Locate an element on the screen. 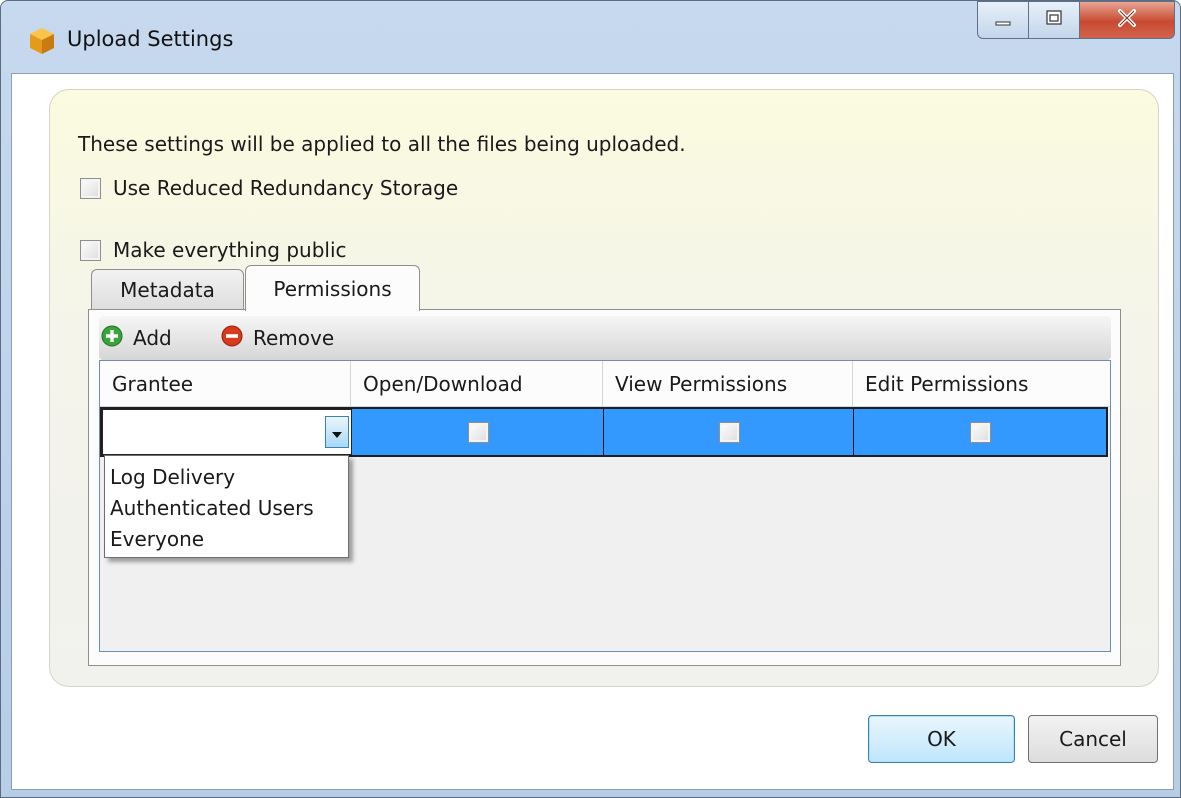 The width and height of the screenshot is (1181, 798). aws-cube-icon is located at coordinates (42, 41).